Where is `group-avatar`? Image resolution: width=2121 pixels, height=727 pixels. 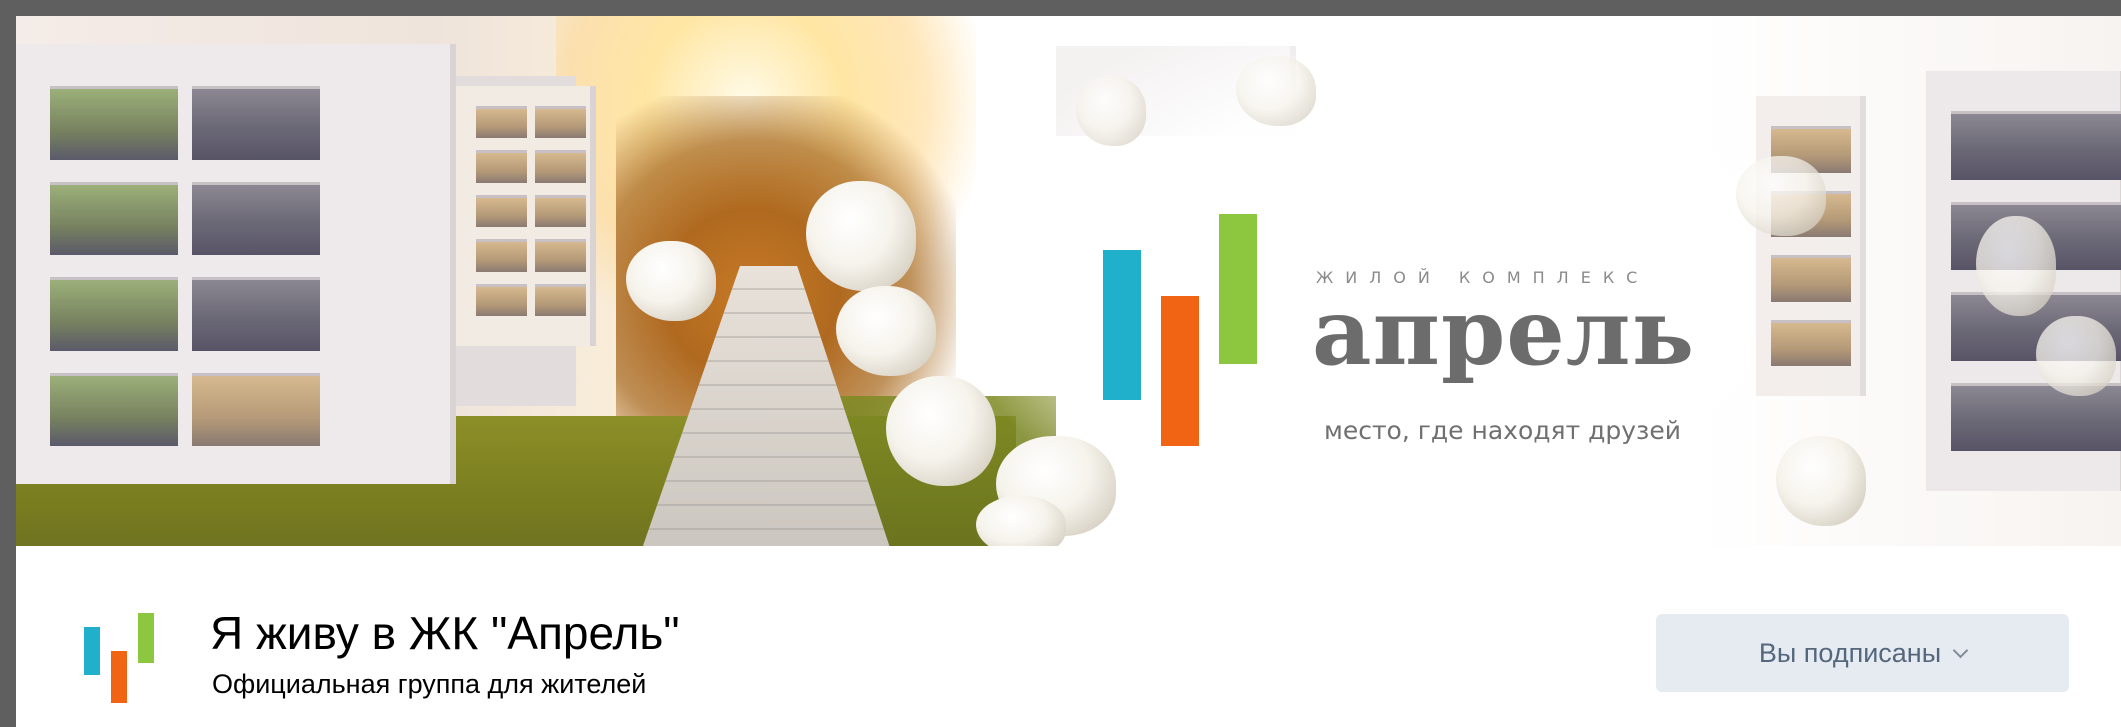 group-avatar is located at coordinates (124, 658).